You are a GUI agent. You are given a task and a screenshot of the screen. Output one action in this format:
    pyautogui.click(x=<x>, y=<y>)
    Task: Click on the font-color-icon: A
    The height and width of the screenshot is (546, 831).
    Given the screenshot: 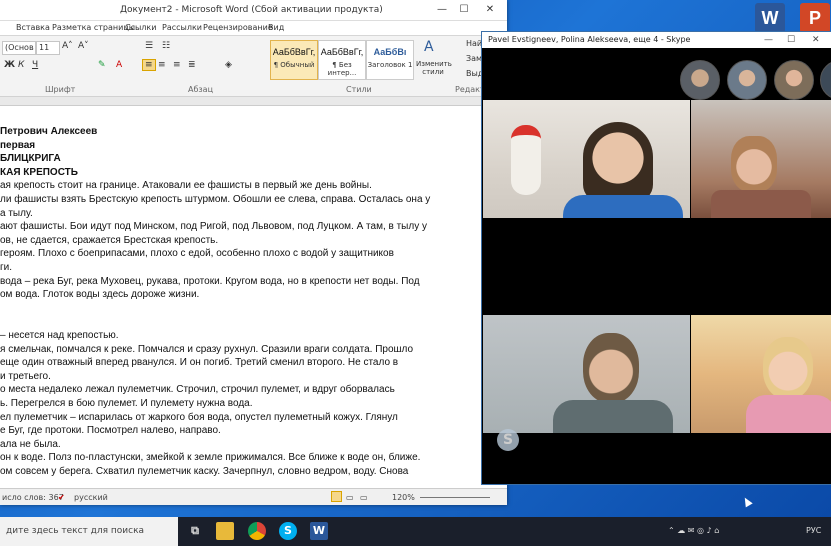 What is the action you would take?
    pyautogui.click(x=119, y=65)
    